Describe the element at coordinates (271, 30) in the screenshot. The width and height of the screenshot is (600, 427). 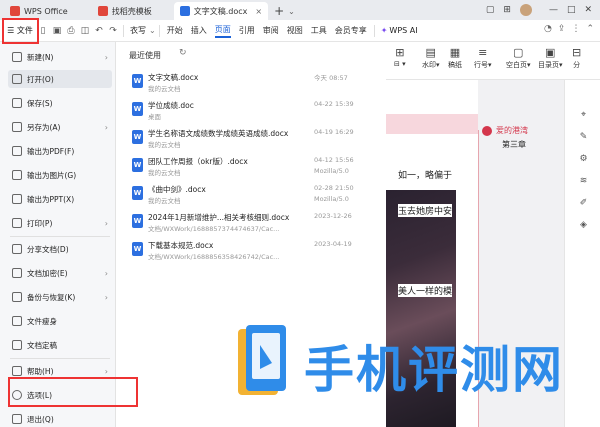
I see `menu-review: 审阅` at that location.